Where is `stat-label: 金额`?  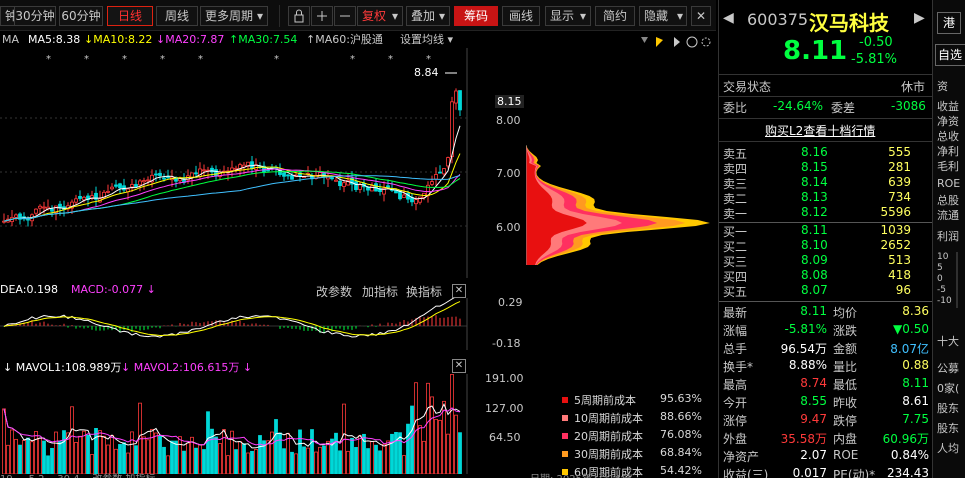 stat-label: 金额 is located at coordinates (845, 348).